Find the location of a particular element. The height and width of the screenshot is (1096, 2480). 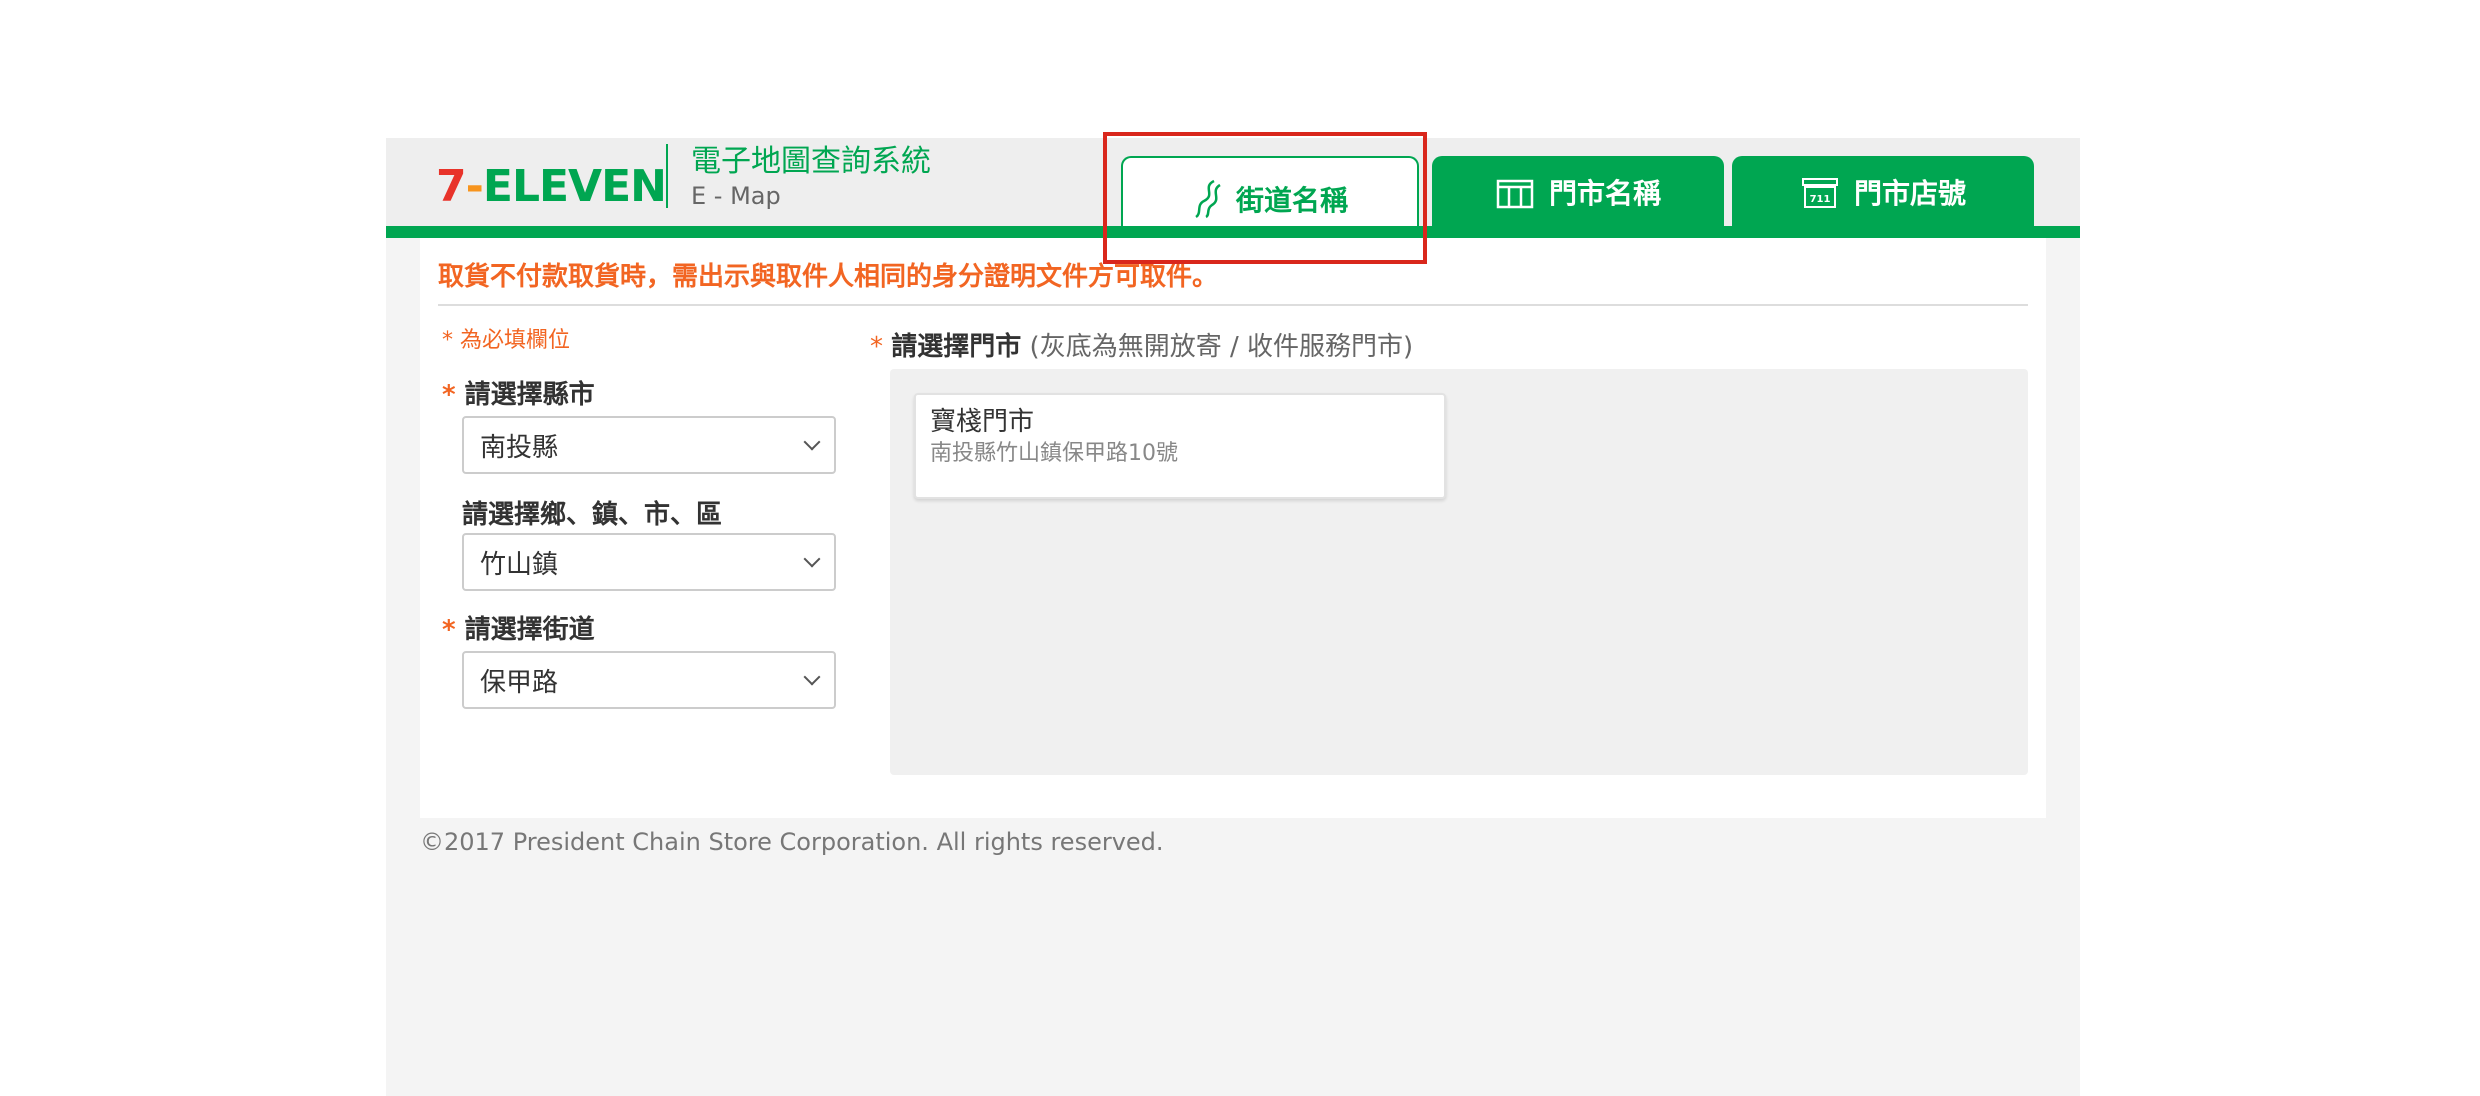

store-card: 寶棧門市 南投縣竹山鎮保甲路10號 is located at coordinates (1180, 446).